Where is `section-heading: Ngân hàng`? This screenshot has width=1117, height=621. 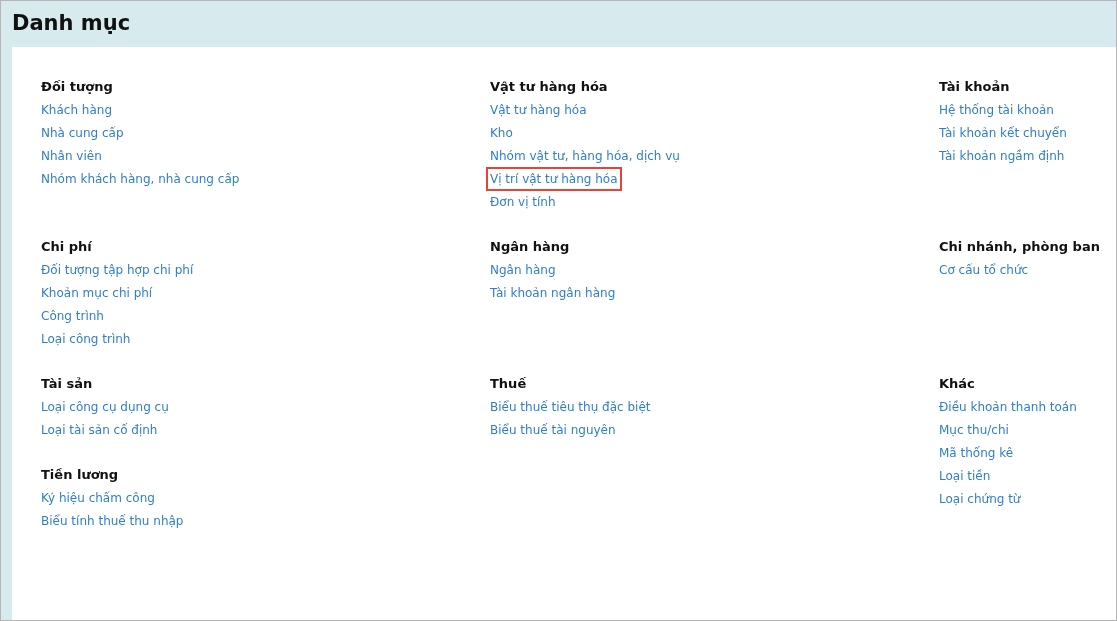 section-heading: Ngân hàng is located at coordinates (530, 247).